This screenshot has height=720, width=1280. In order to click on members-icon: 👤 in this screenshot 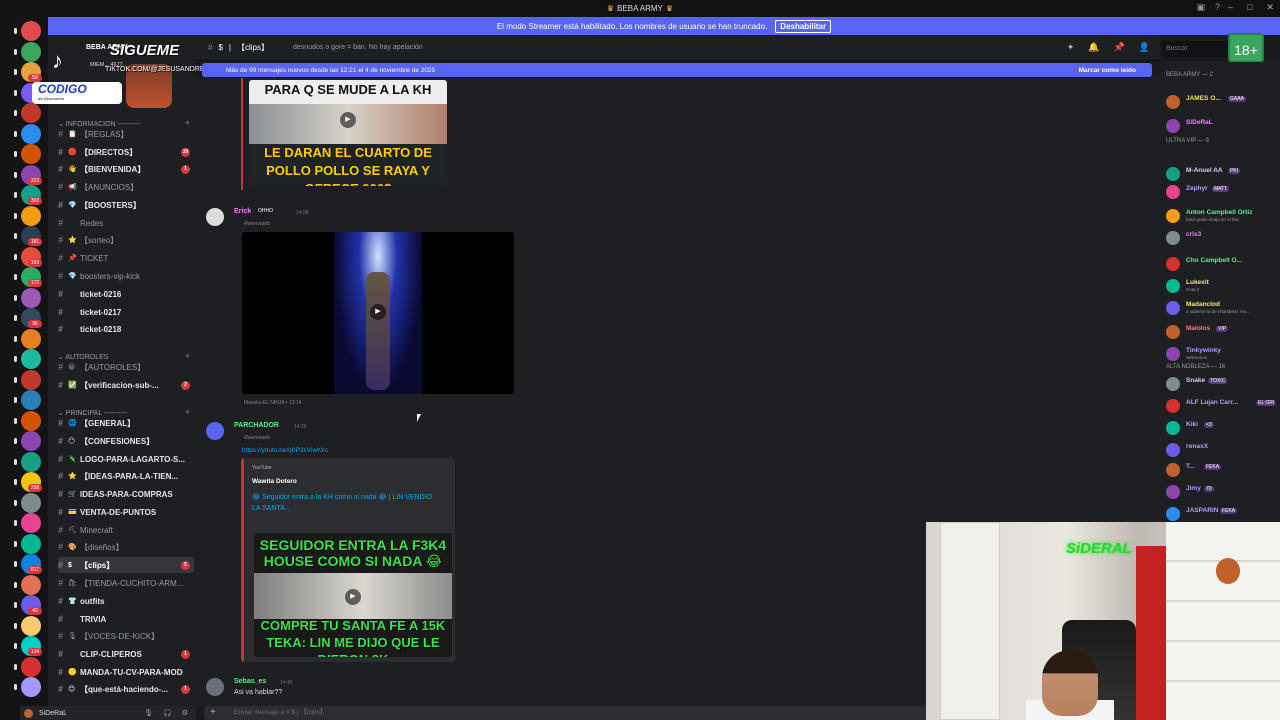, I will do `click(1144, 47)`.